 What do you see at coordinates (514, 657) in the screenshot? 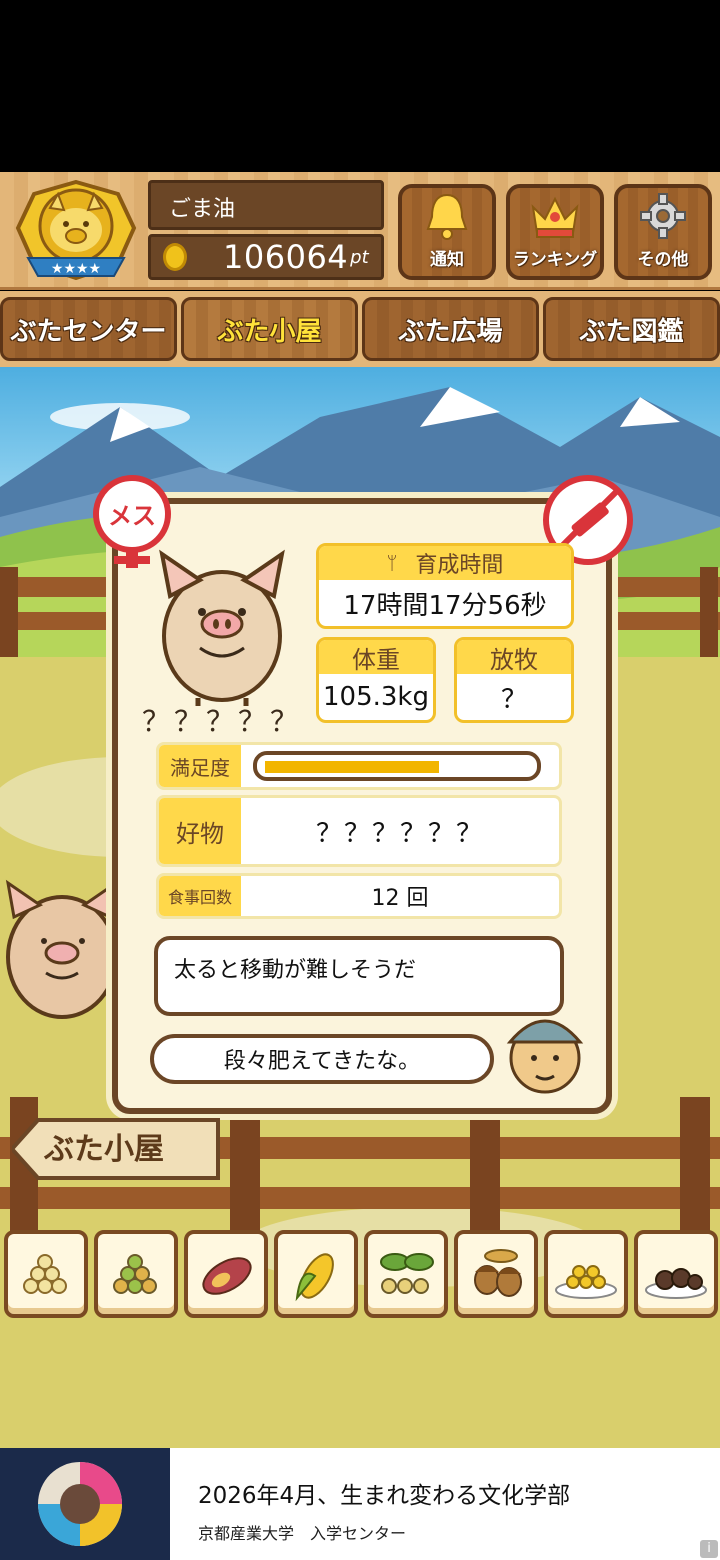
I see `grazing-label: 放牧` at bounding box center [514, 657].